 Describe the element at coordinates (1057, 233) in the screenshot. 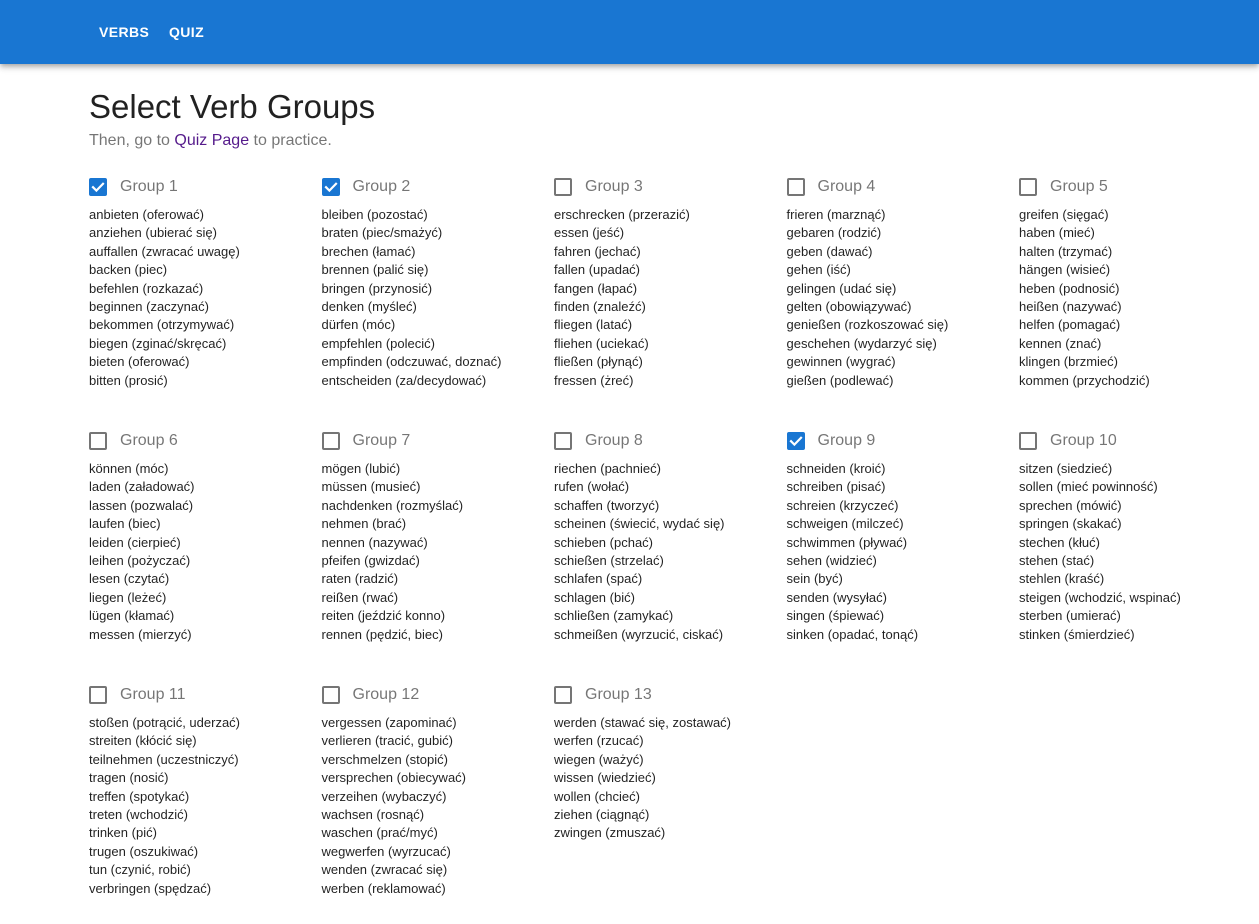

I see `verb-item: haben (mieć)` at that location.